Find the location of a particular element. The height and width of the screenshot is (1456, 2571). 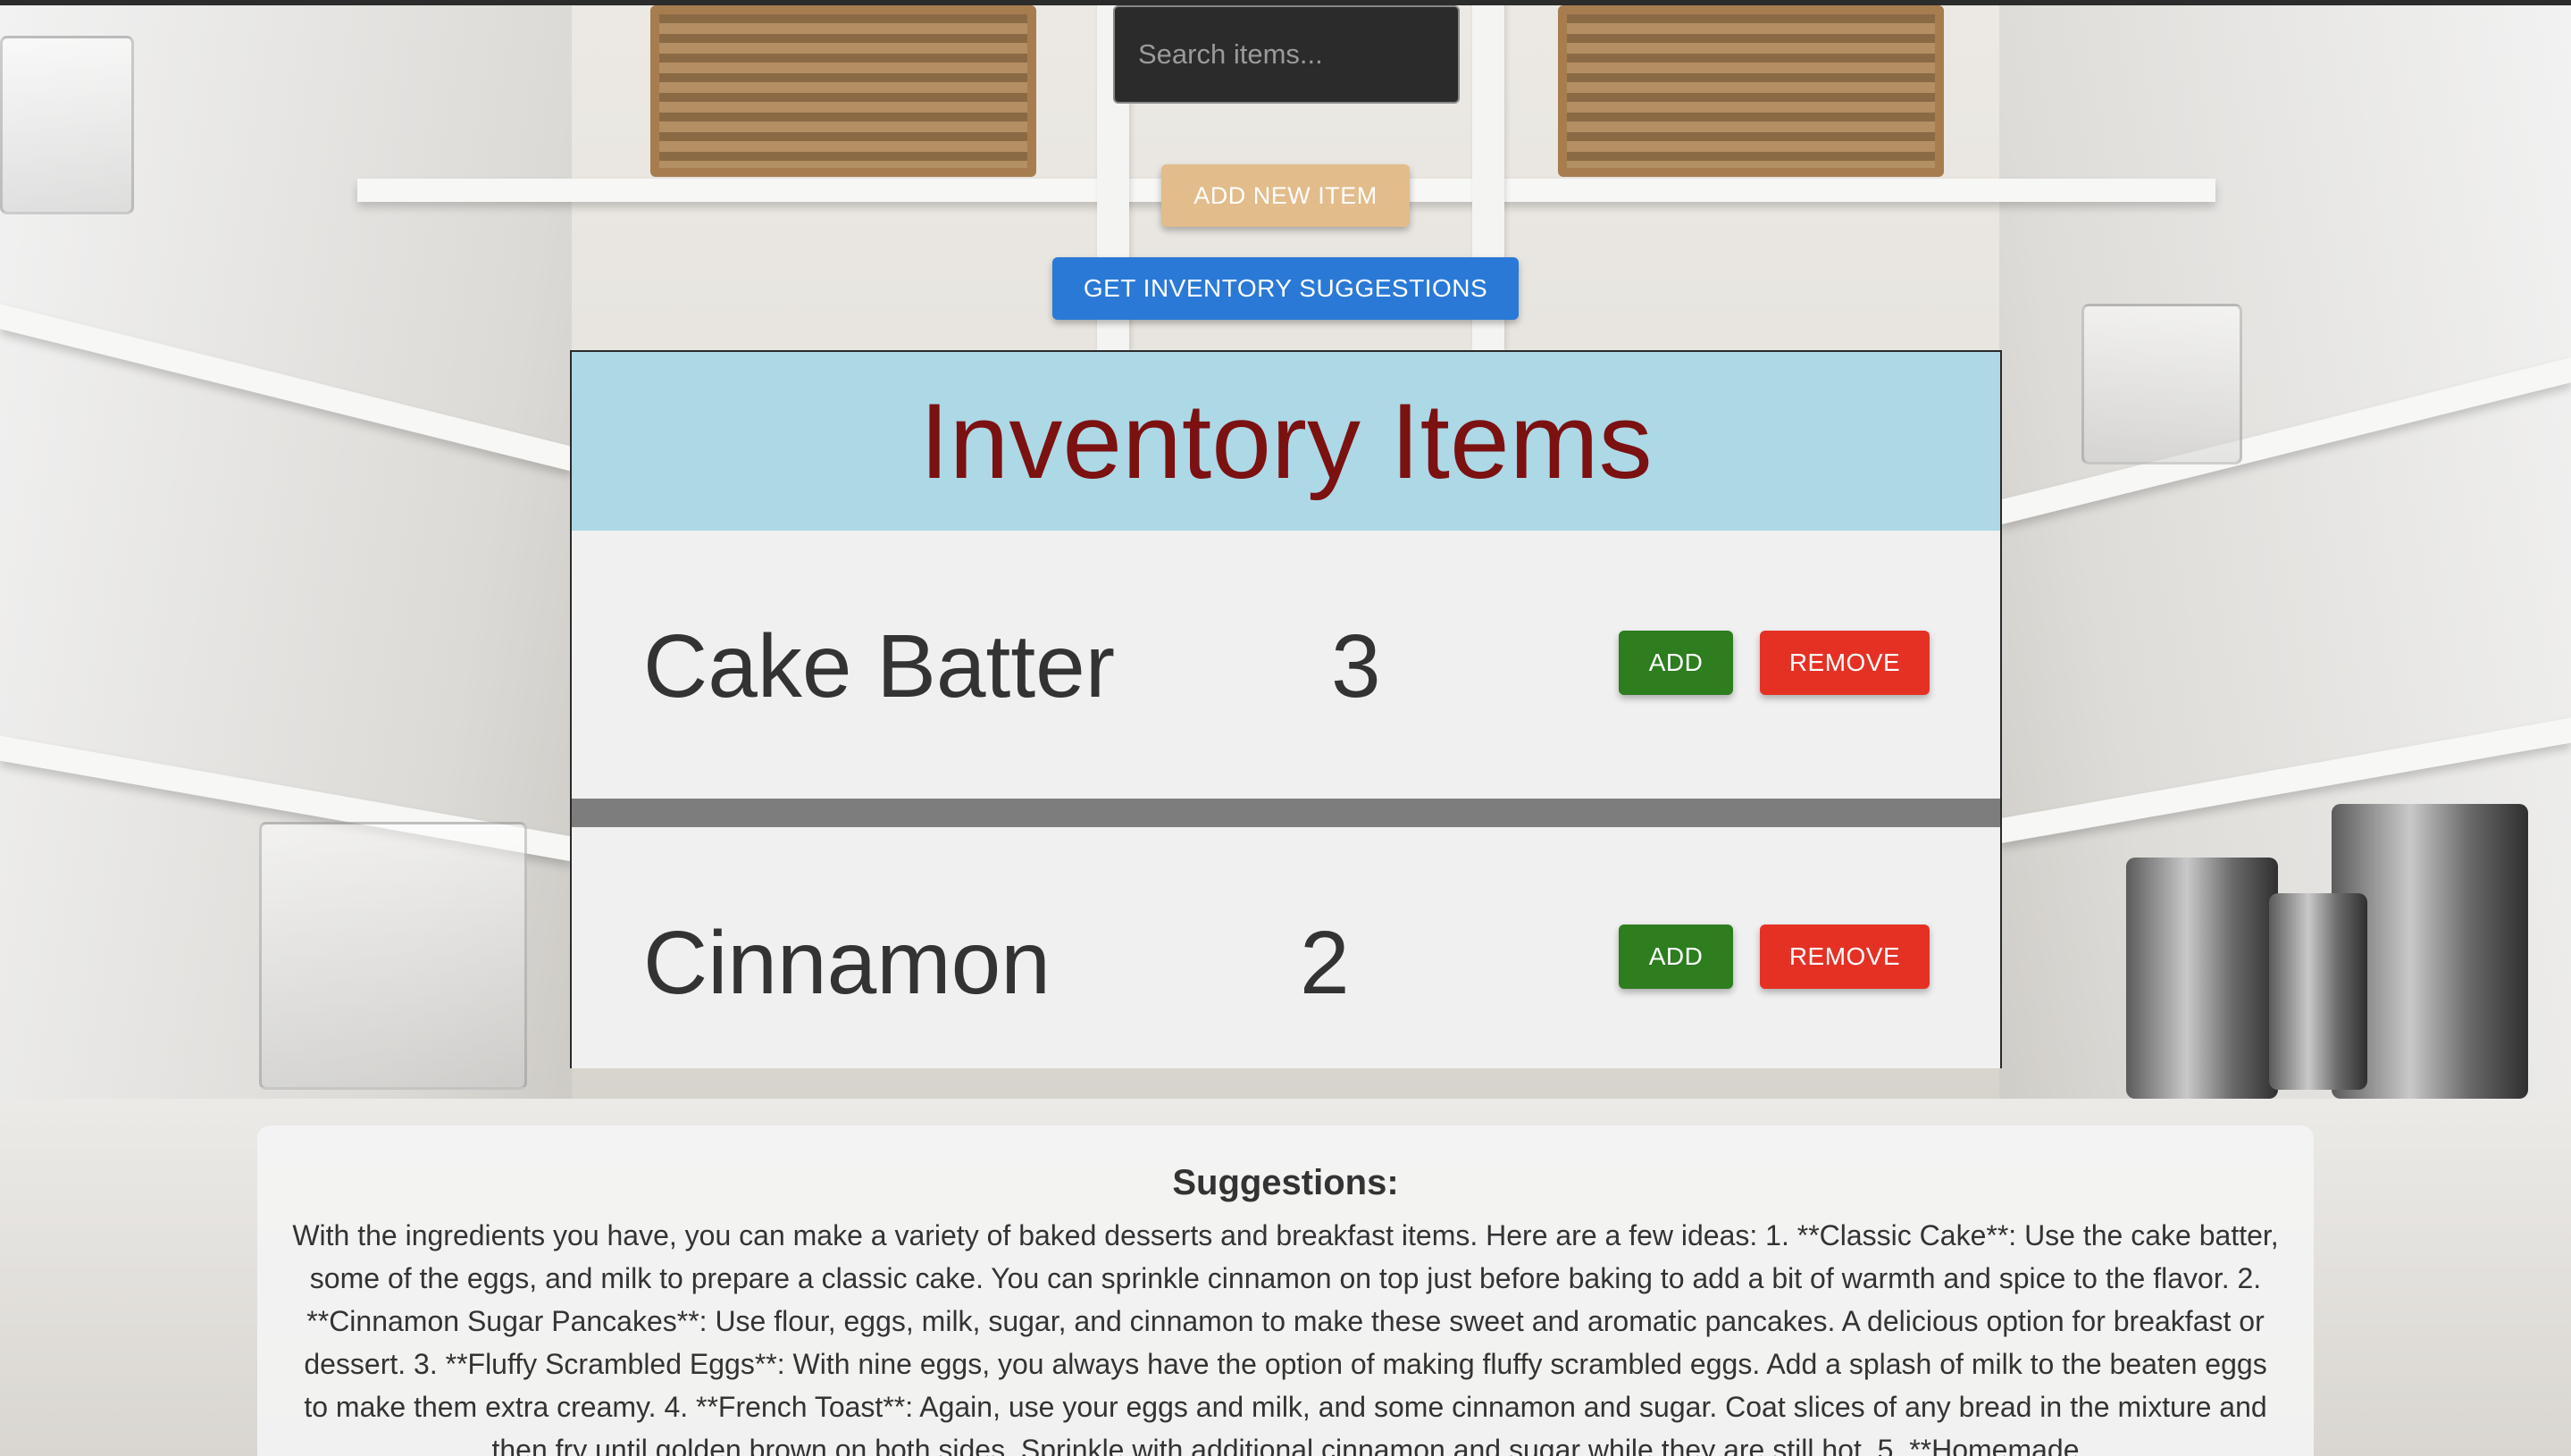

inventory-row: Cinnamon 2 ADD REMOVE is located at coordinates (1286, 947).